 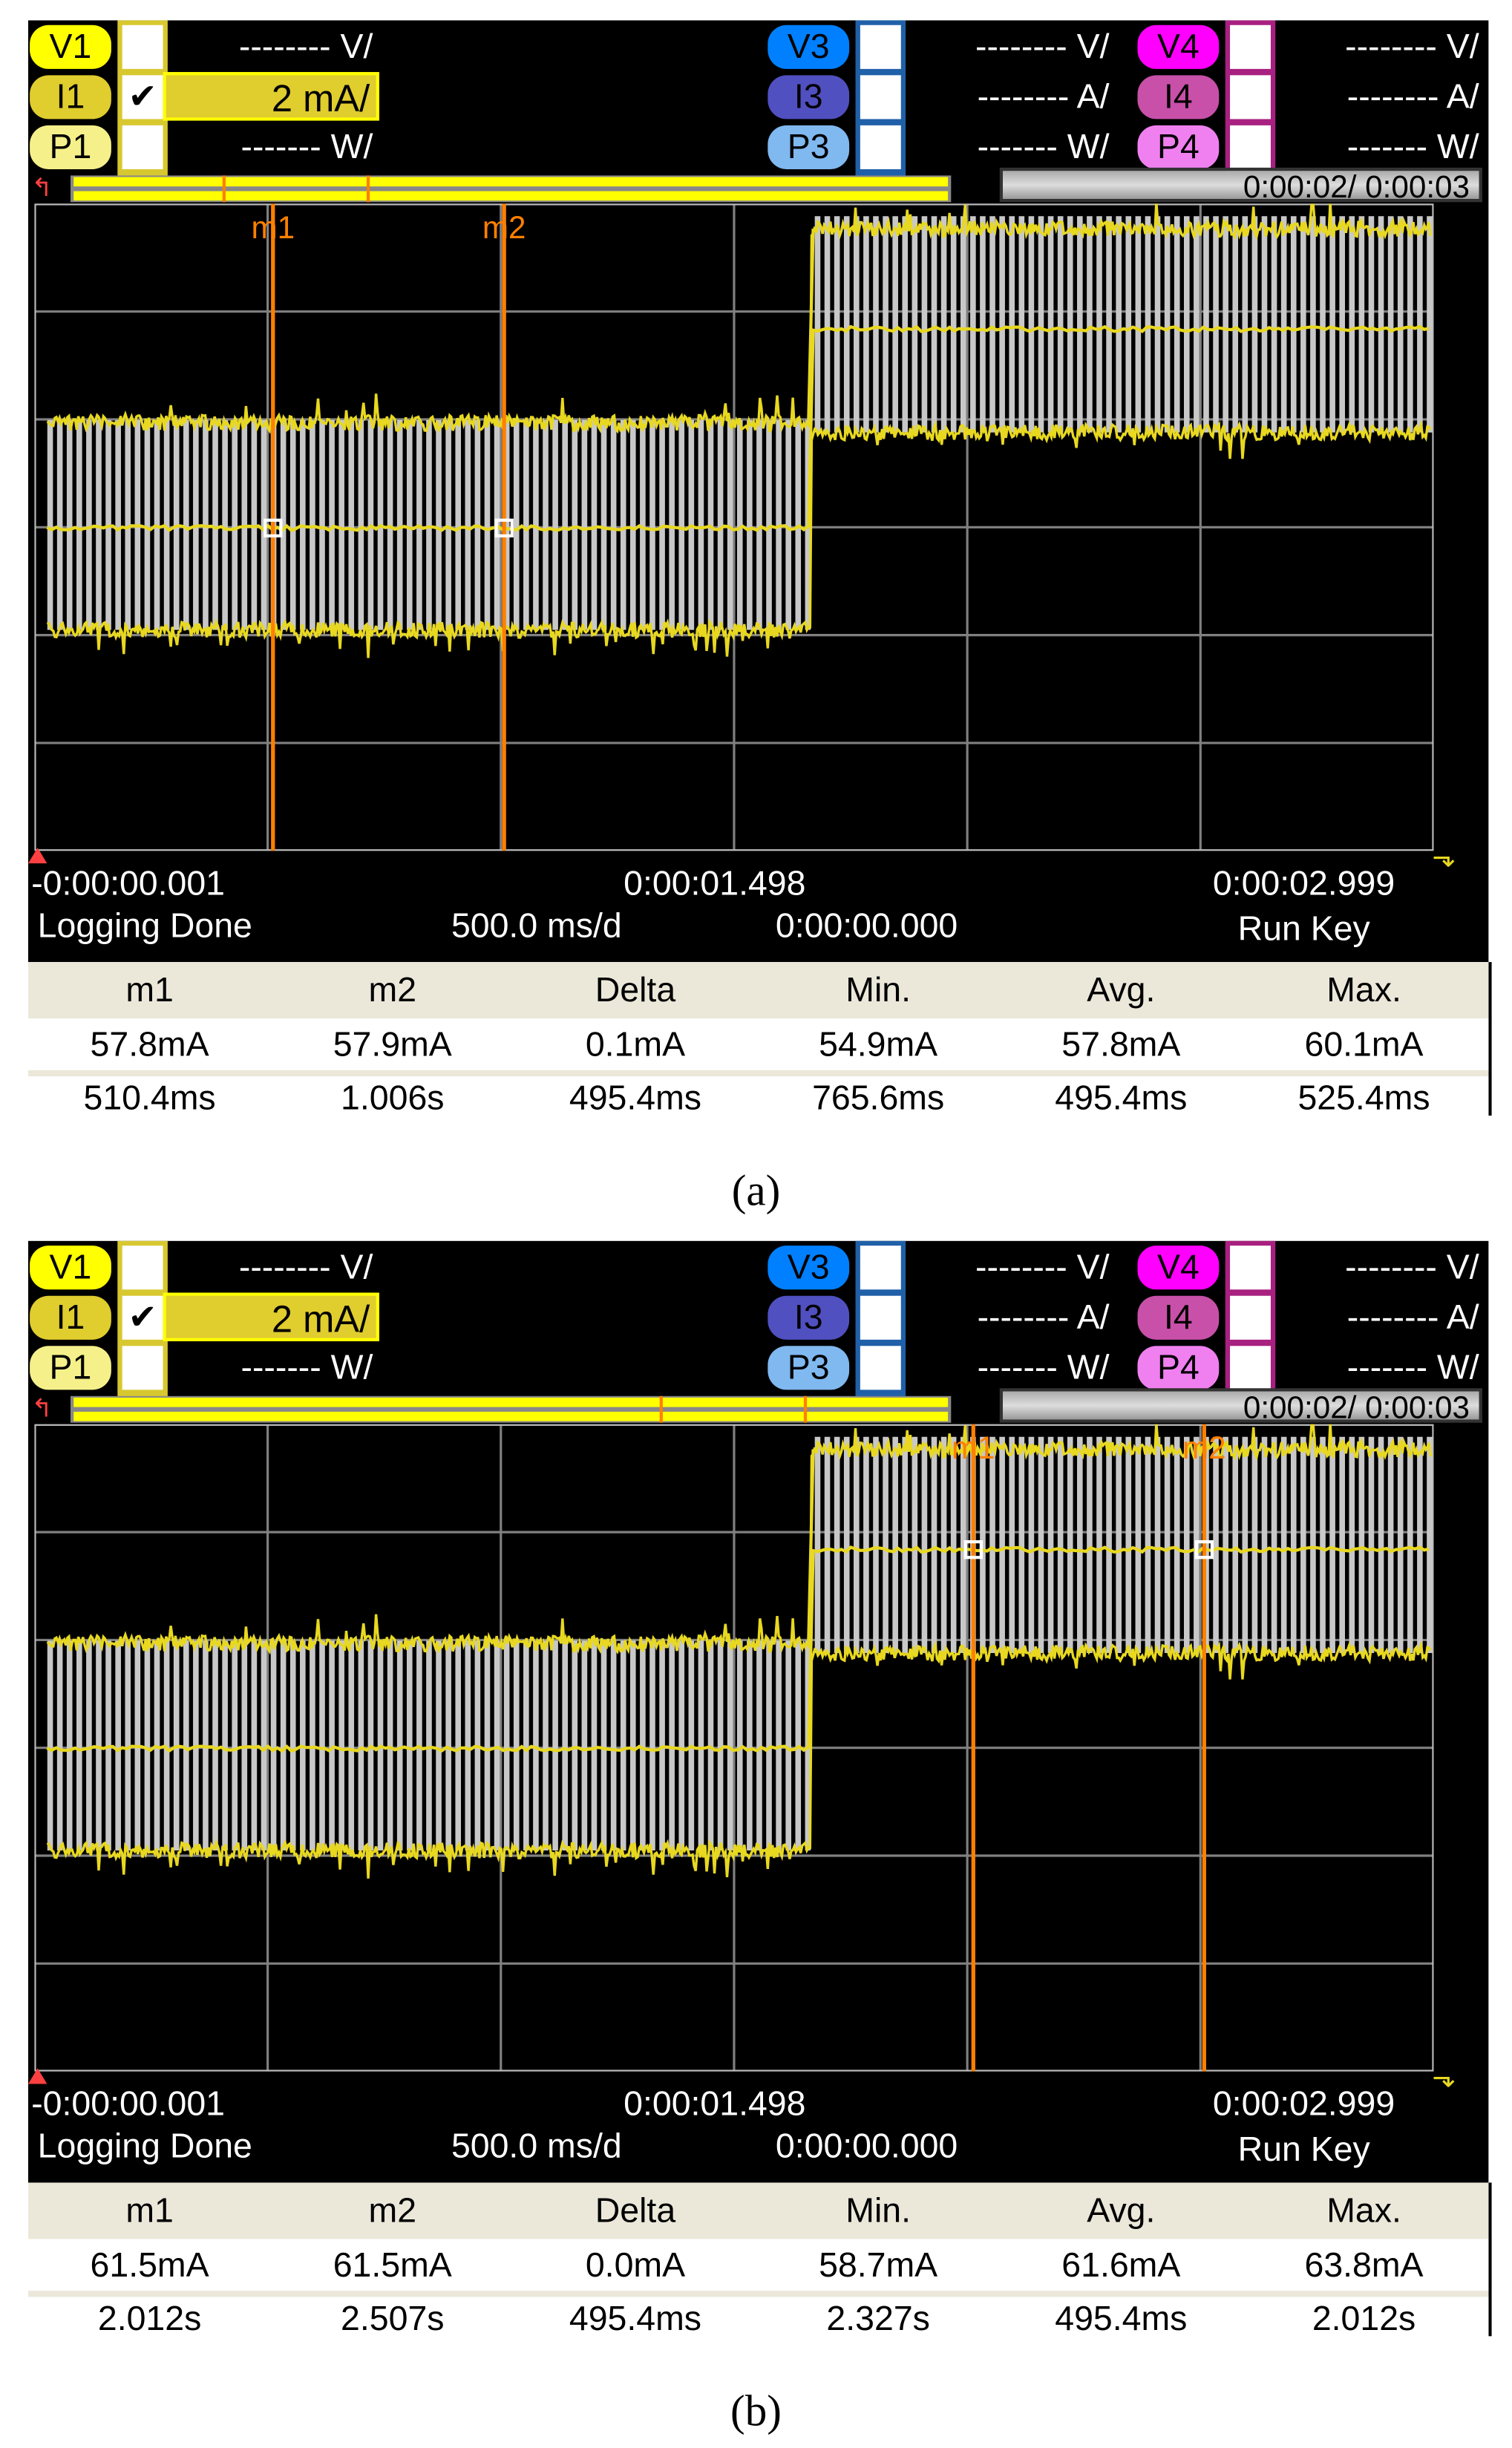 I want to click on value-avg: 61.6mA, so click(x=1121, y=2265).